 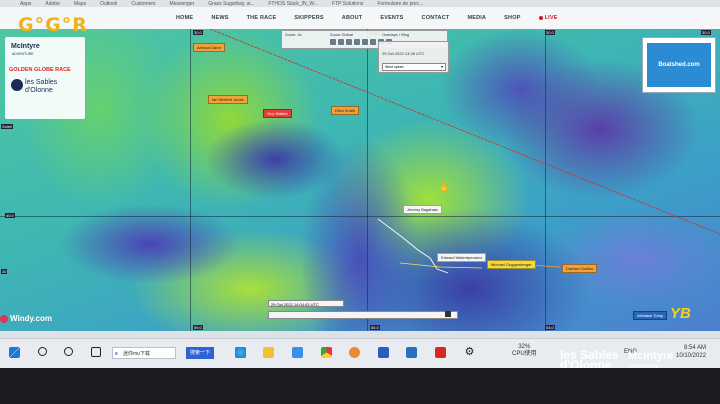 What do you see at coordinates (108, 4) in the screenshot?
I see `bookmark: Outlook` at bounding box center [108, 4].